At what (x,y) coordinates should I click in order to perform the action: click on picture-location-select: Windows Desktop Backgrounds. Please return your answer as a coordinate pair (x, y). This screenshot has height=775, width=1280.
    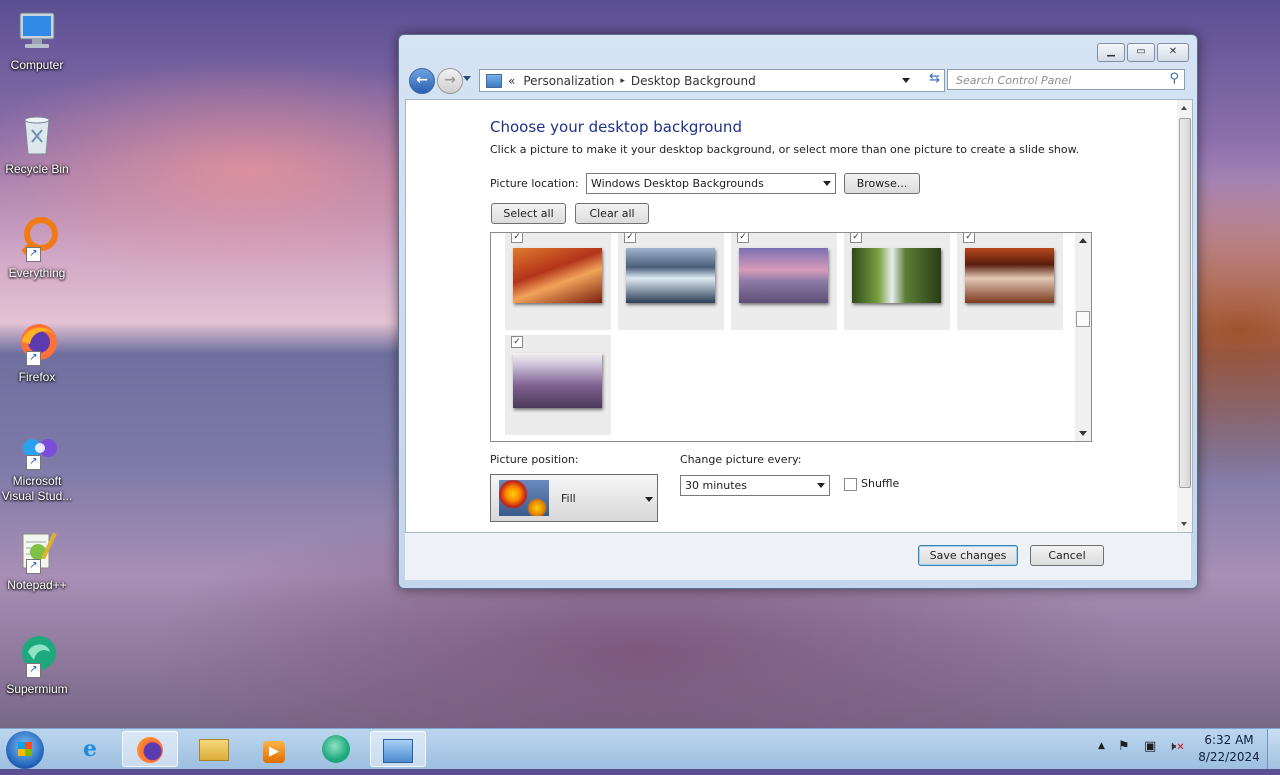
    Looking at the image, I should click on (711, 183).